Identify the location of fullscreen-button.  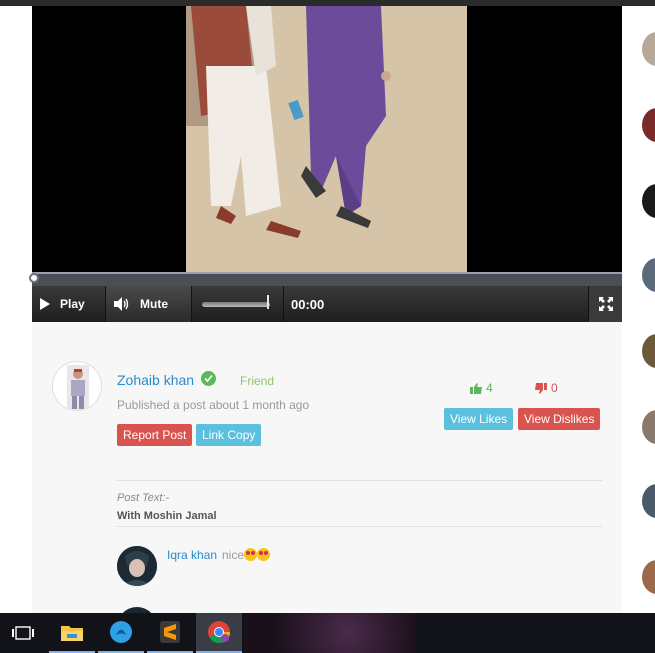
(605, 304).